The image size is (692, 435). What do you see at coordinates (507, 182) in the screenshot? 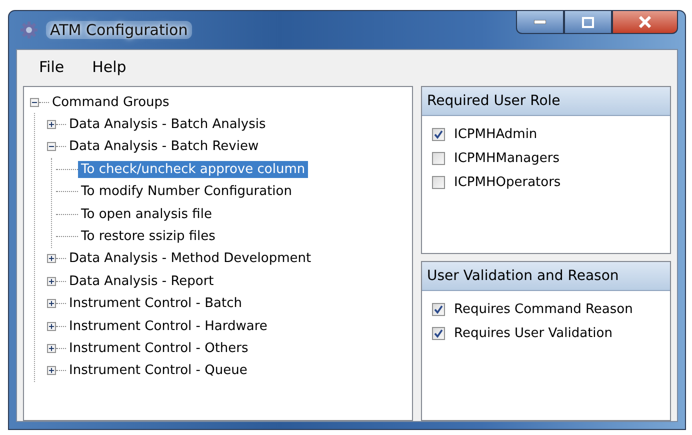
I see `checkbox-label: ICPMHOperators` at bounding box center [507, 182].